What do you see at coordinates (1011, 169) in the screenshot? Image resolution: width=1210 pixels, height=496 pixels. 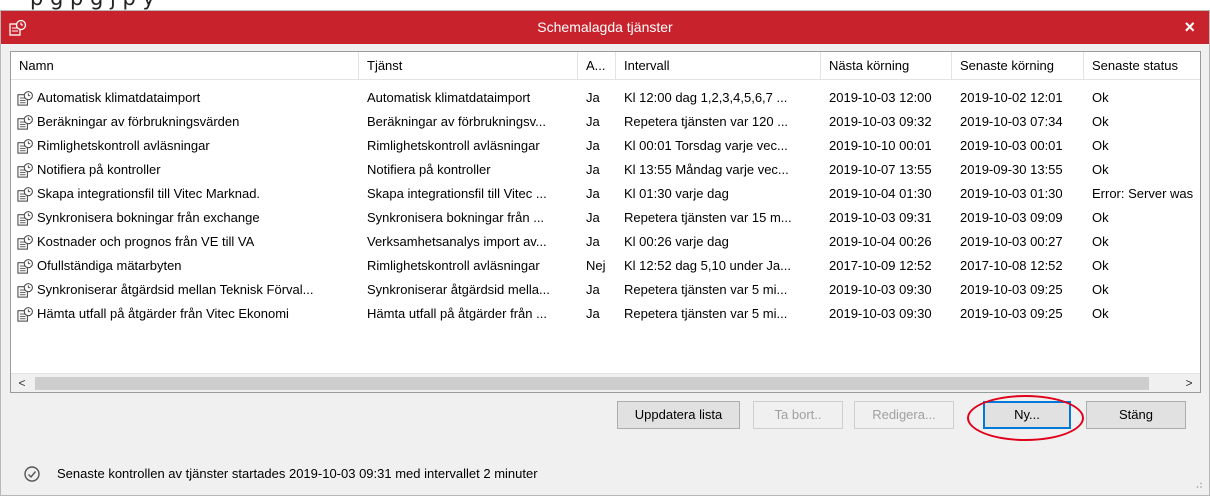 I see `cell-senaste-korning: 2019-09-30 13:55` at bounding box center [1011, 169].